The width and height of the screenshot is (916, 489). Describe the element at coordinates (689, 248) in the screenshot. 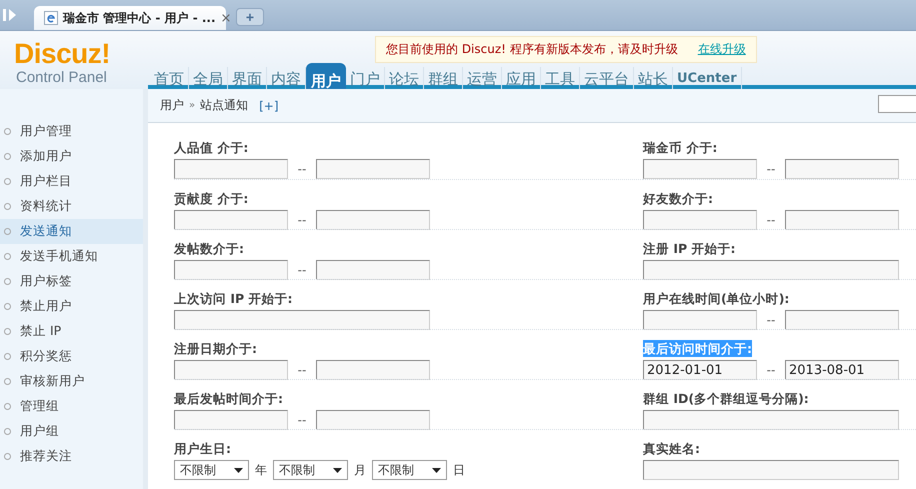

I see `field-label: 注册 IP 开始于:` at that location.